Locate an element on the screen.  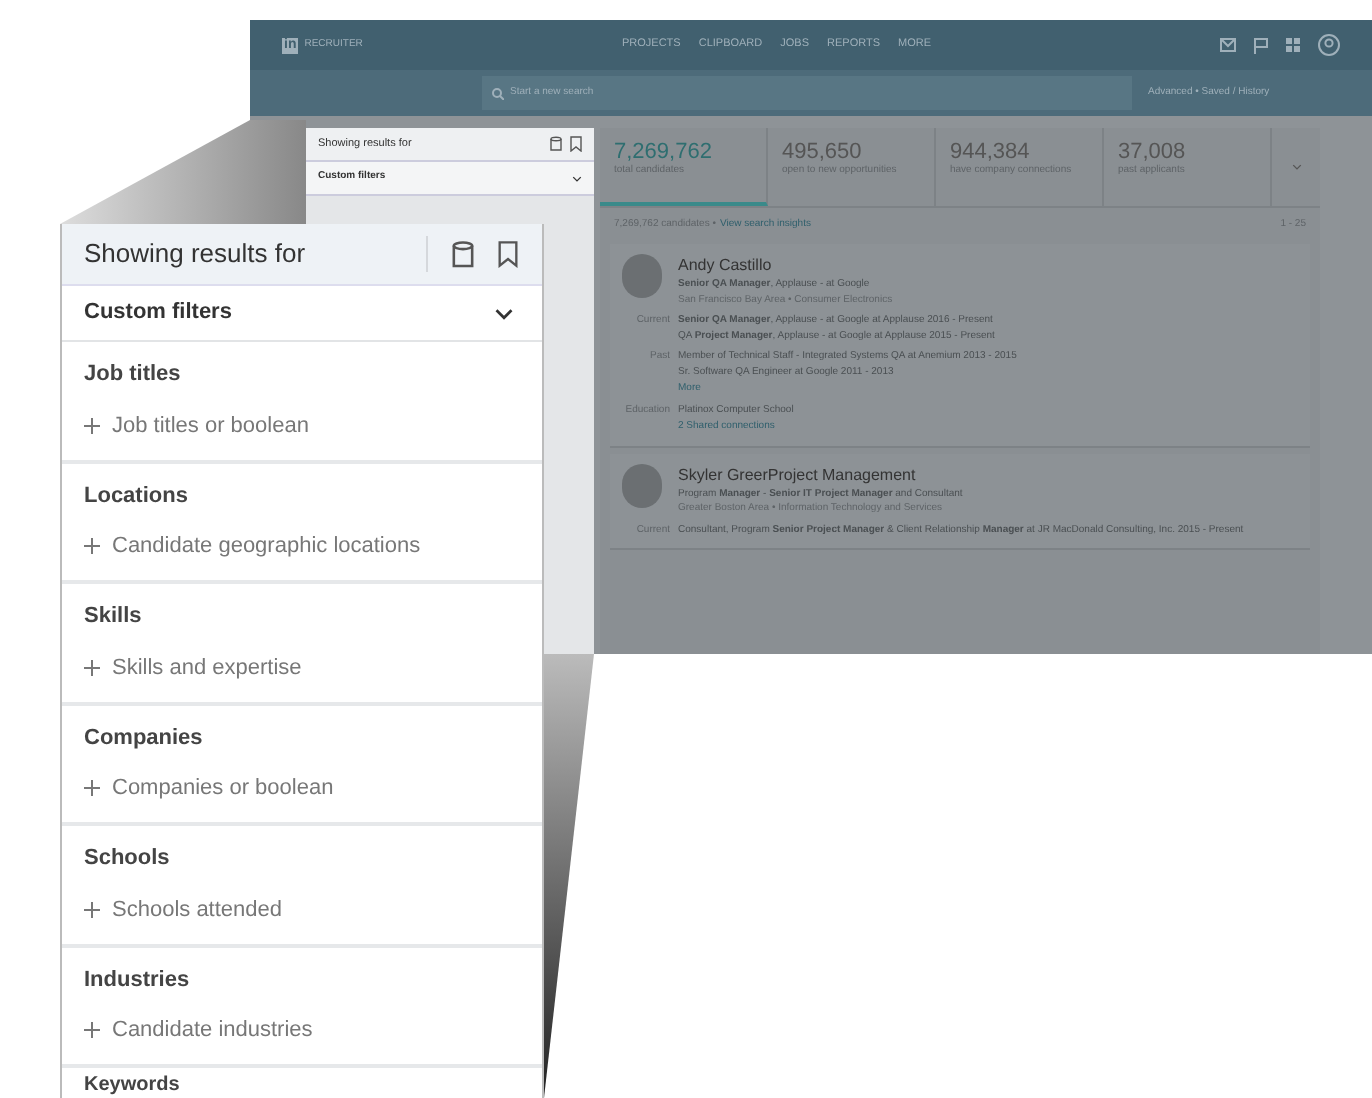
filter-add-field: Job titles or boolean is located at coordinates (313, 425).